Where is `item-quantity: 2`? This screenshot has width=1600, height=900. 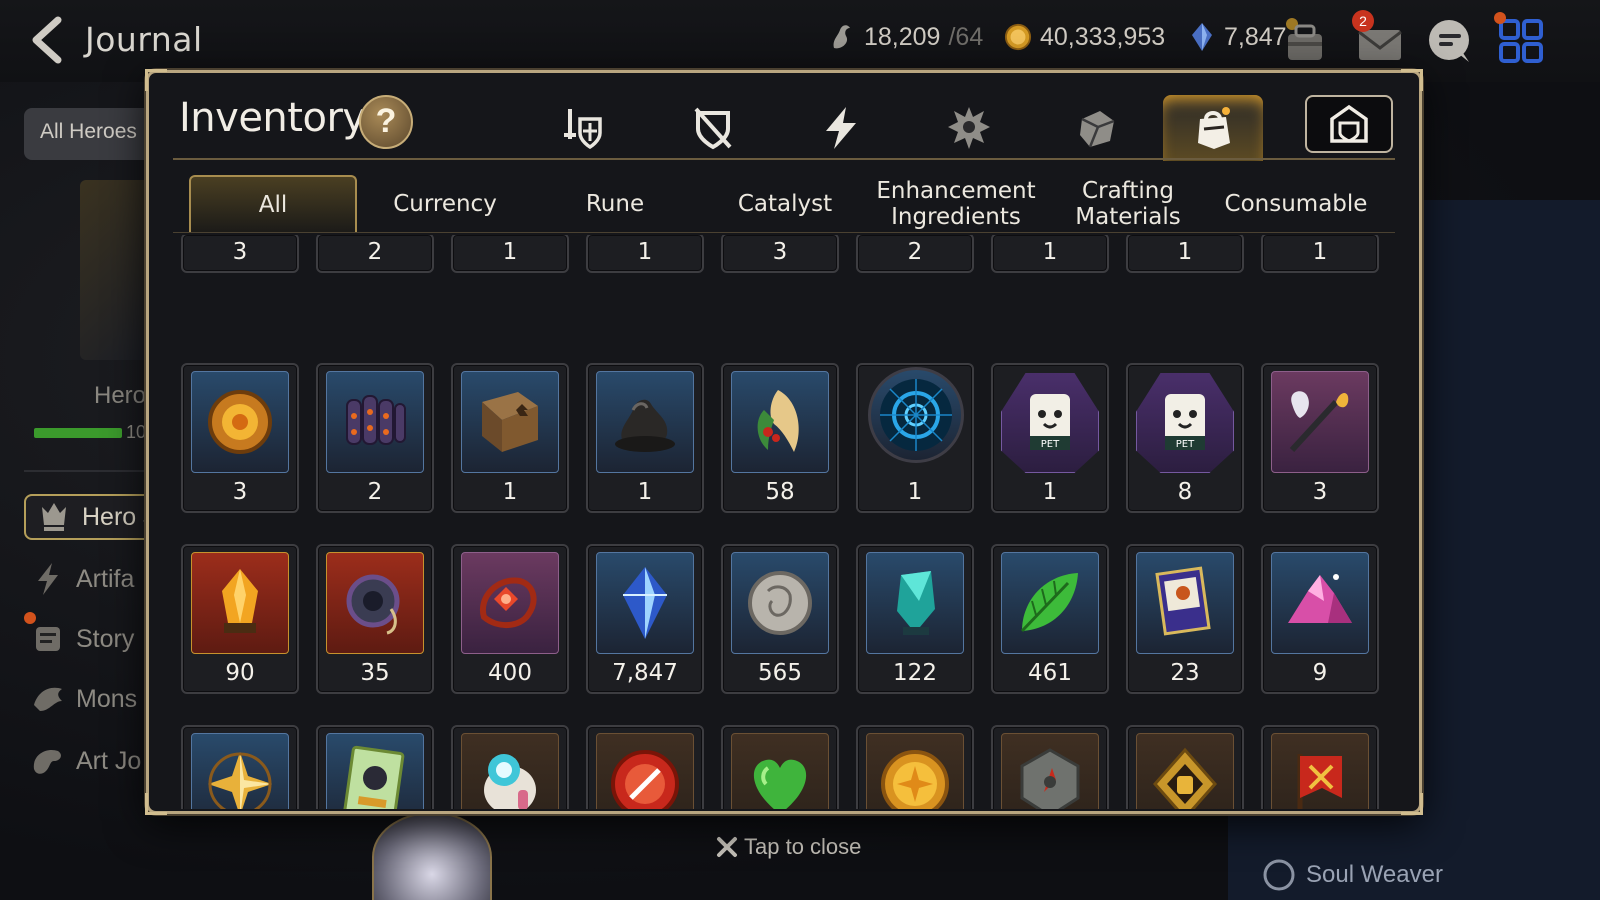 item-quantity: 2 is located at coordinates (375, 492).